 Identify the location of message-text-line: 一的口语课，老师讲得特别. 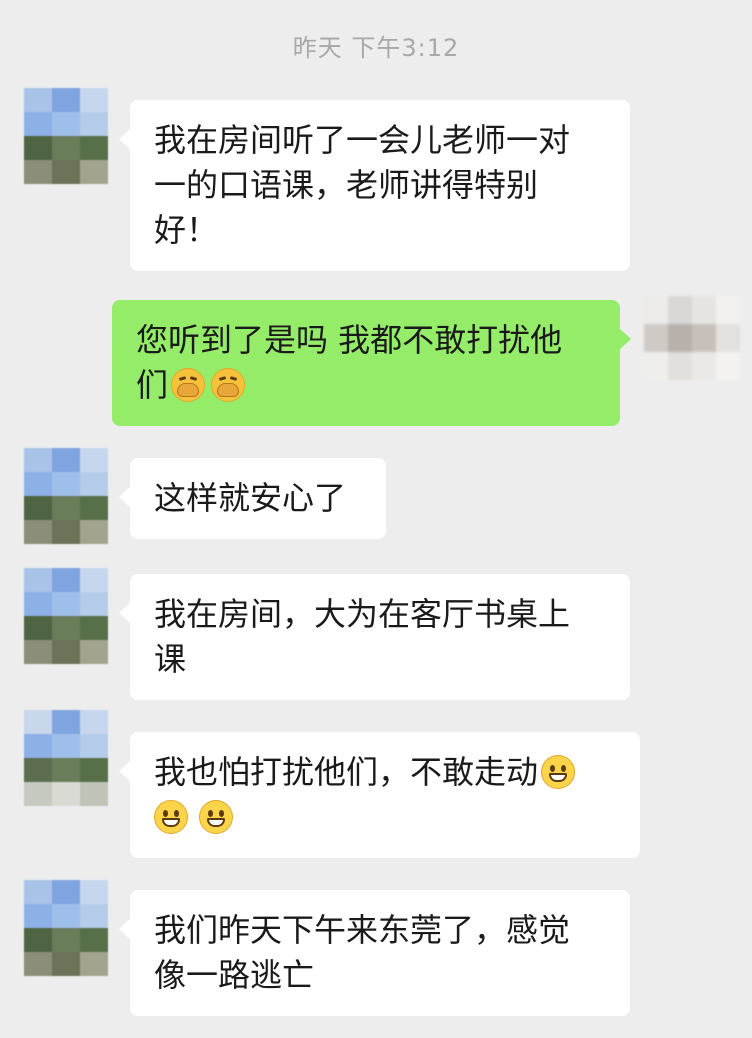
(346, 185).